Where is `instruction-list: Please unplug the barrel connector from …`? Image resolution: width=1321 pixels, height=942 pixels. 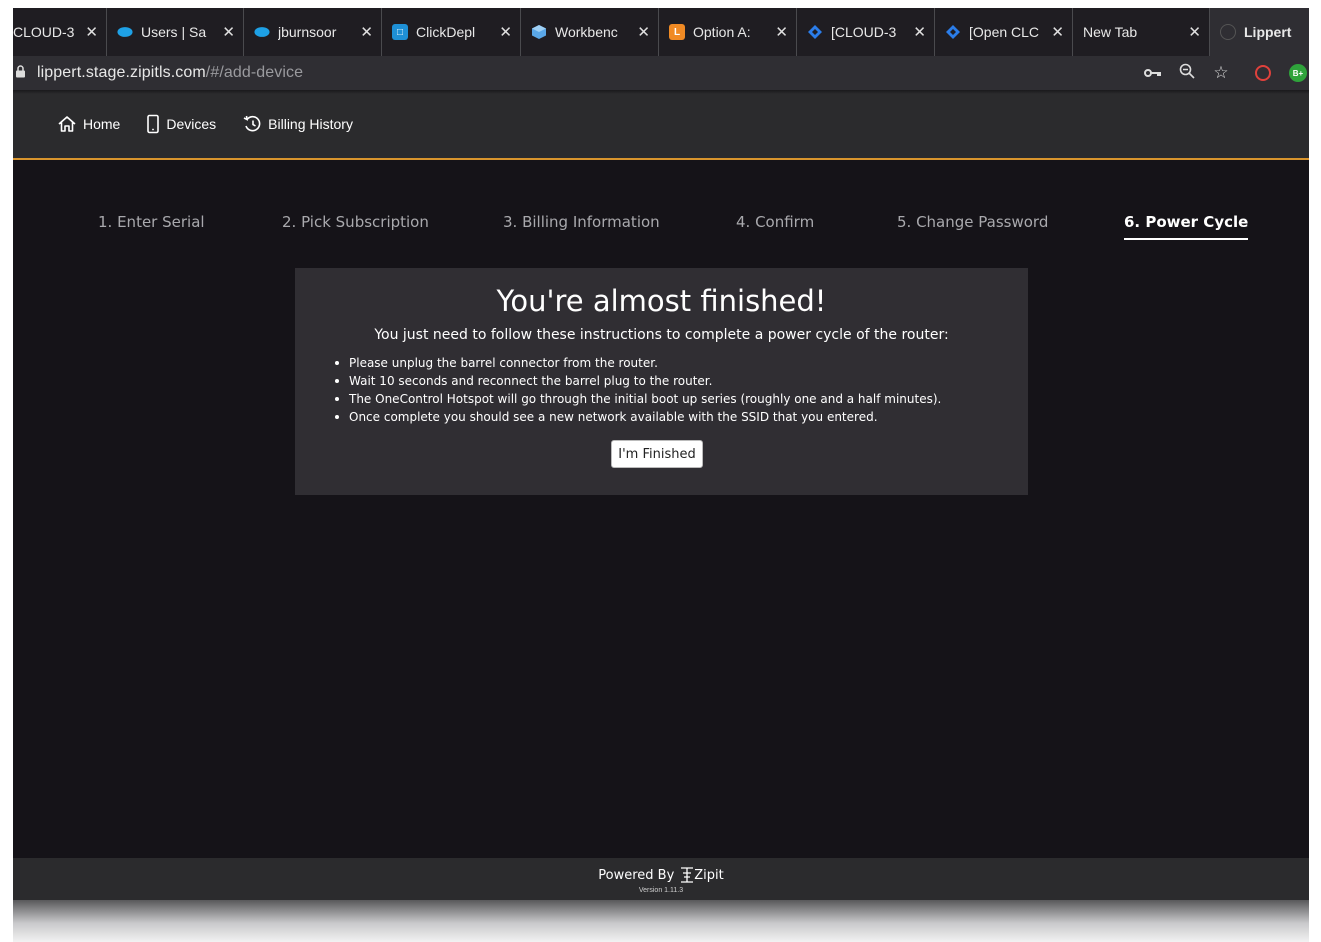 instruction-list: Please unplug the barrel connector from … is located at coordinates (637, 390).